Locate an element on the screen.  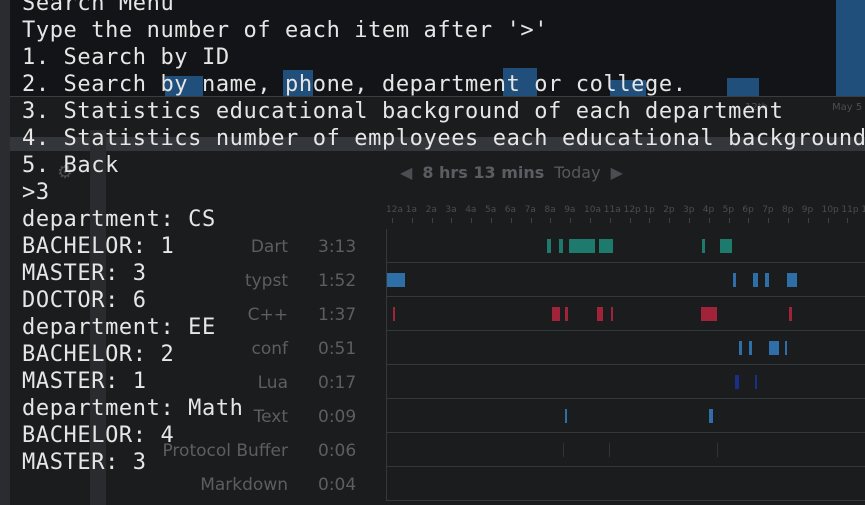
terminal-line: department: EE is located at coordinates (119, 327).